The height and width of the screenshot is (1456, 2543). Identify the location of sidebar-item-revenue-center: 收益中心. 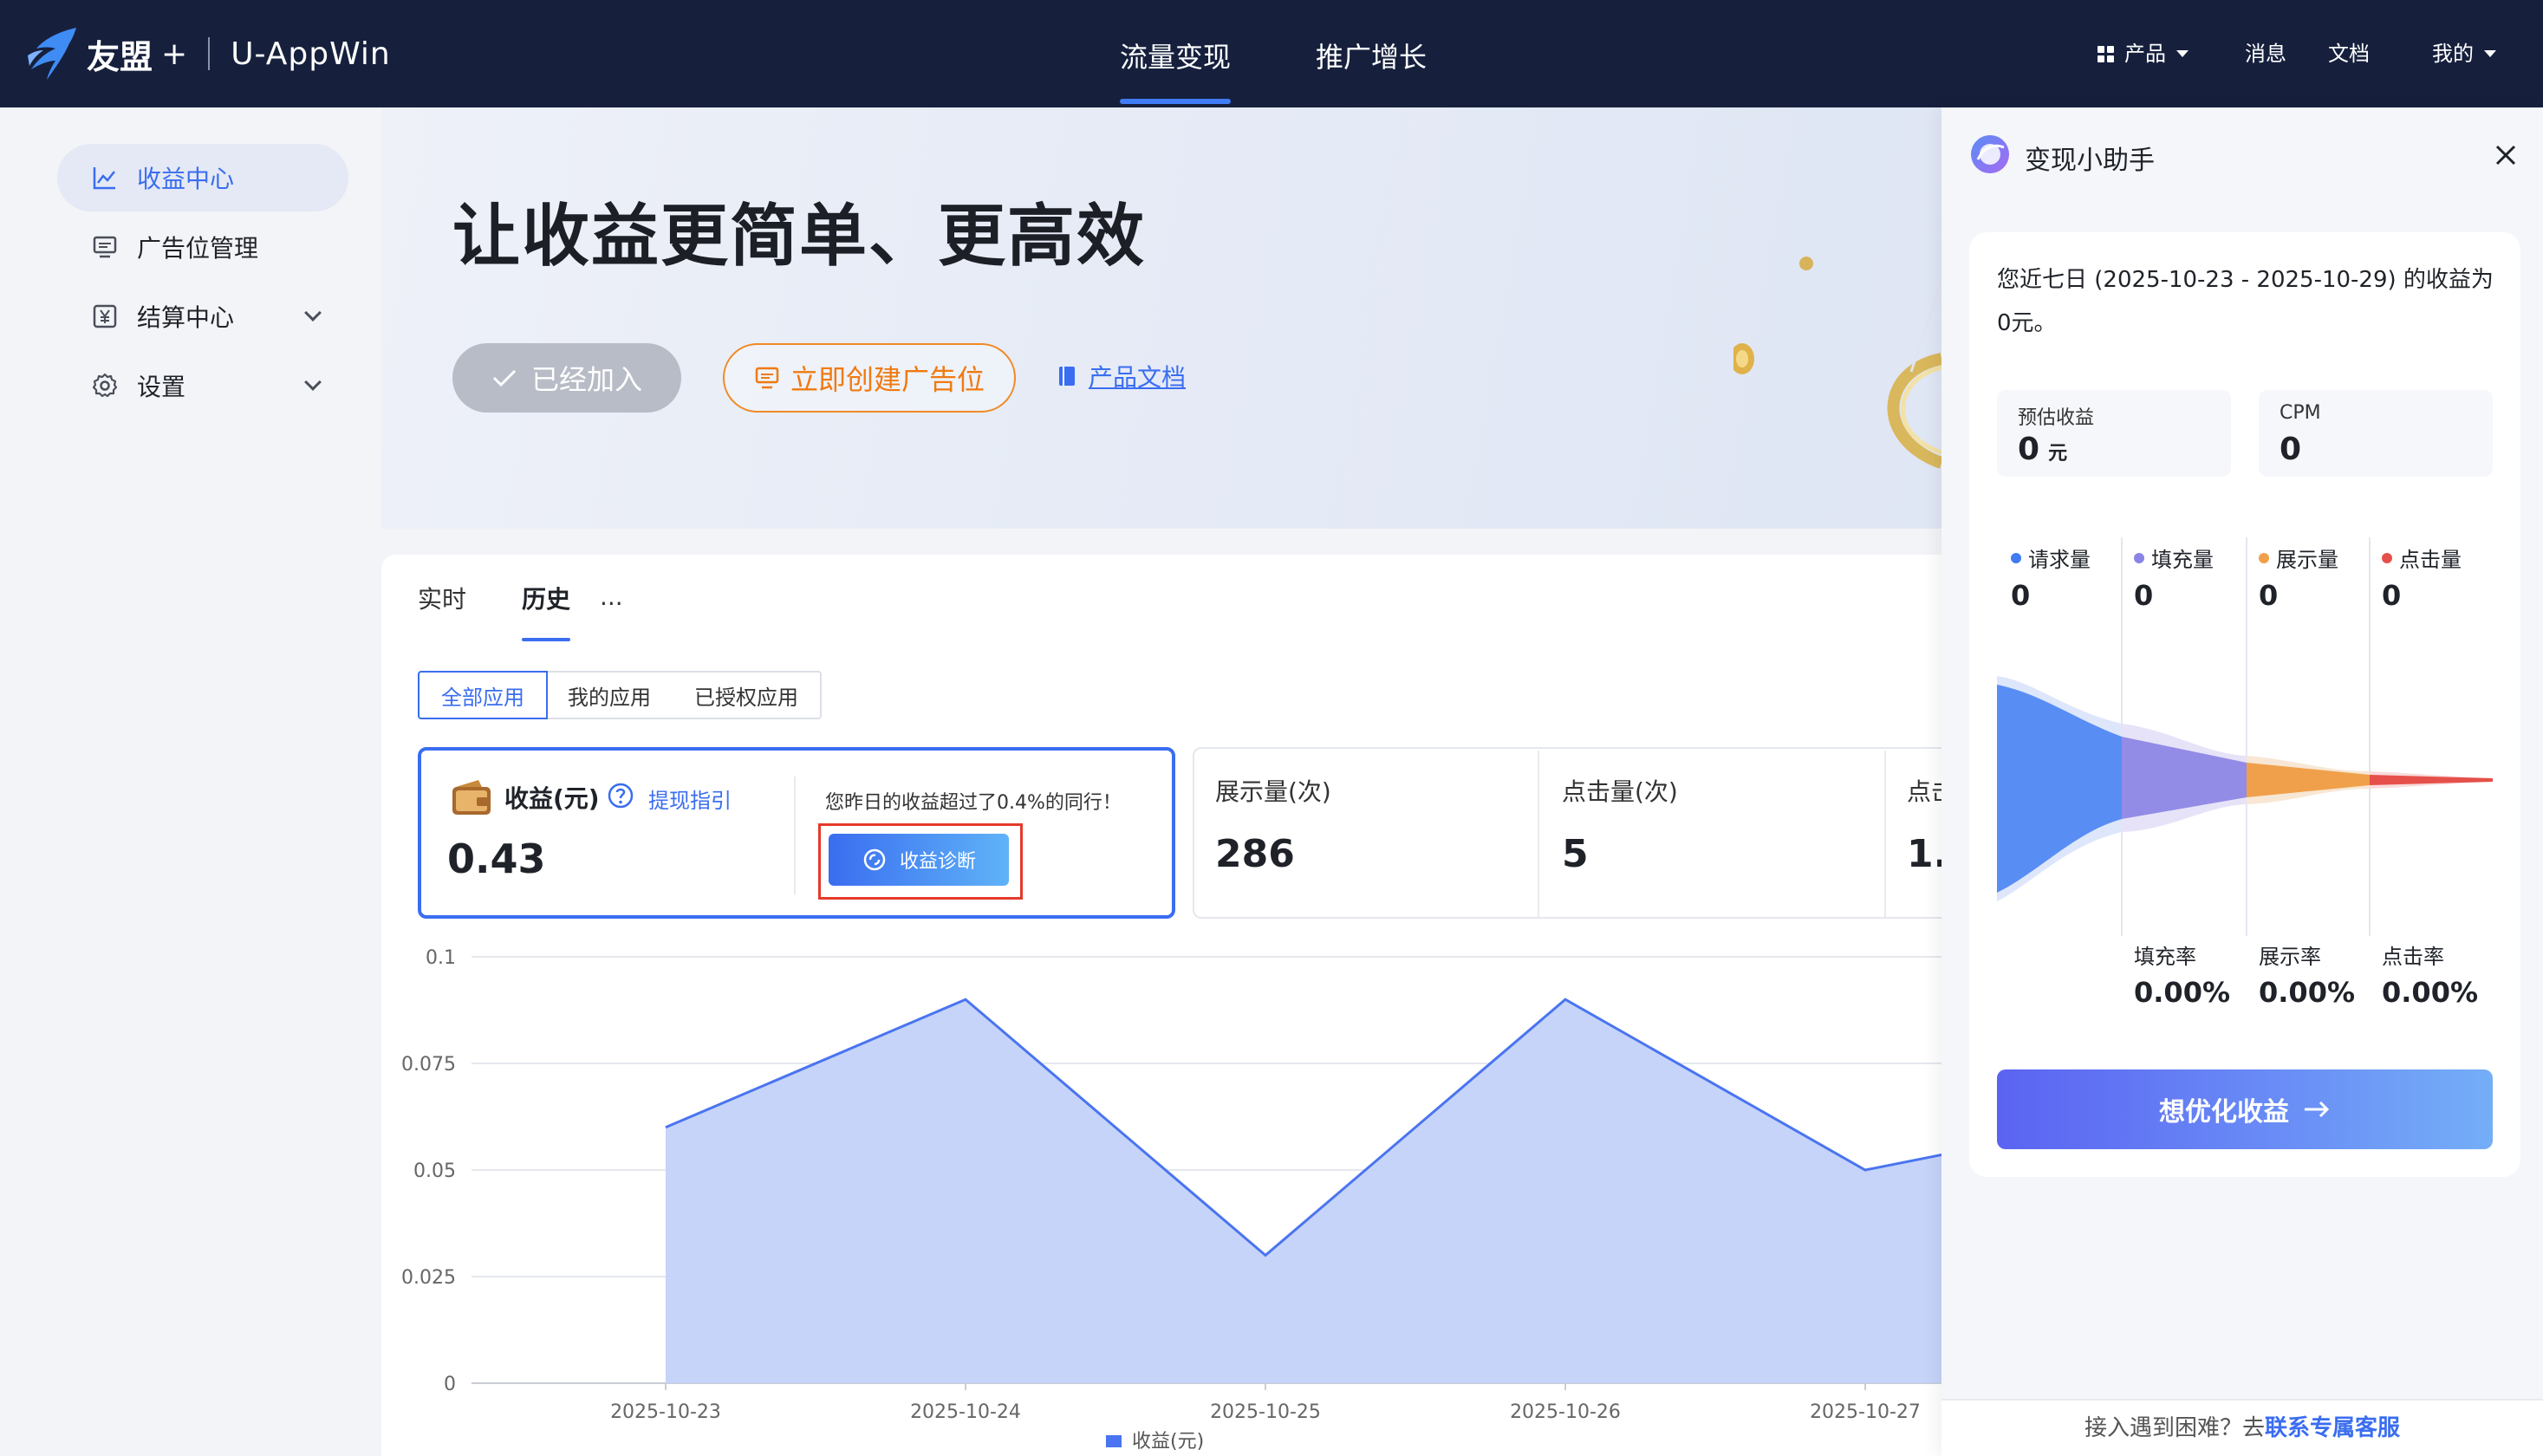
(203, 177).